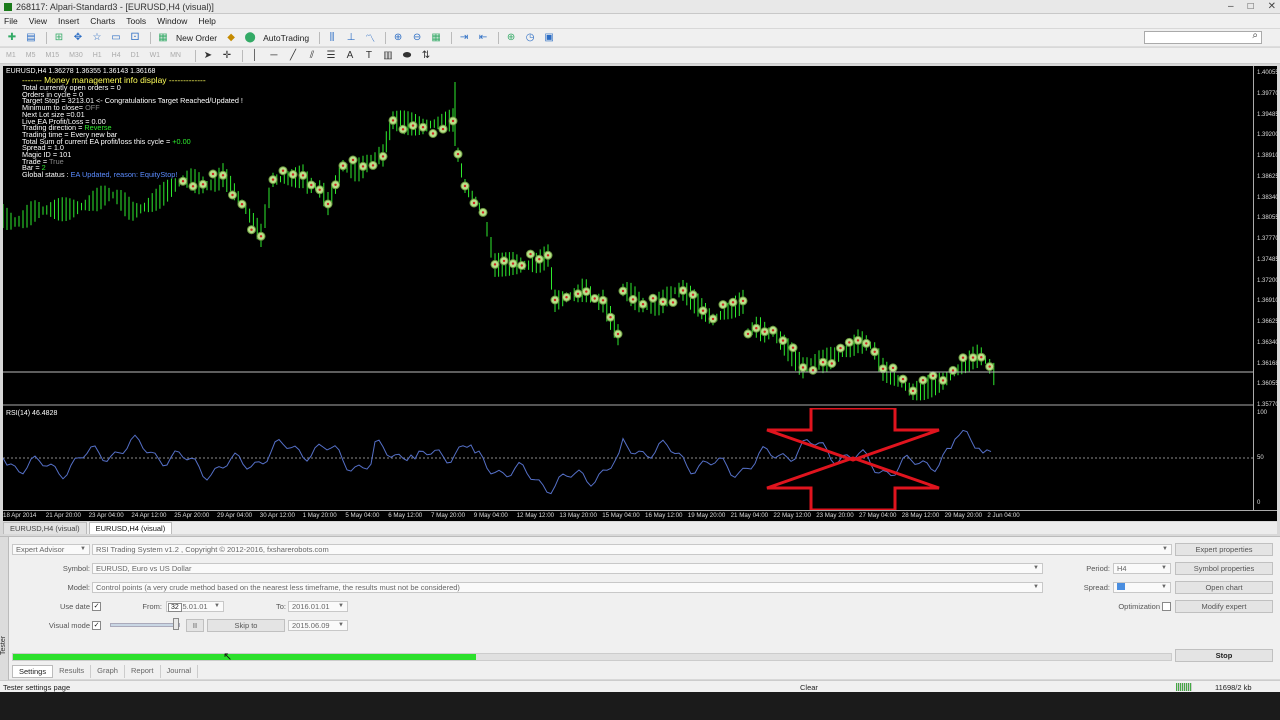  Describe the element at coordinates (436, 38) in the screenshot. I see `tile-windows-icon: ▦` at that location.